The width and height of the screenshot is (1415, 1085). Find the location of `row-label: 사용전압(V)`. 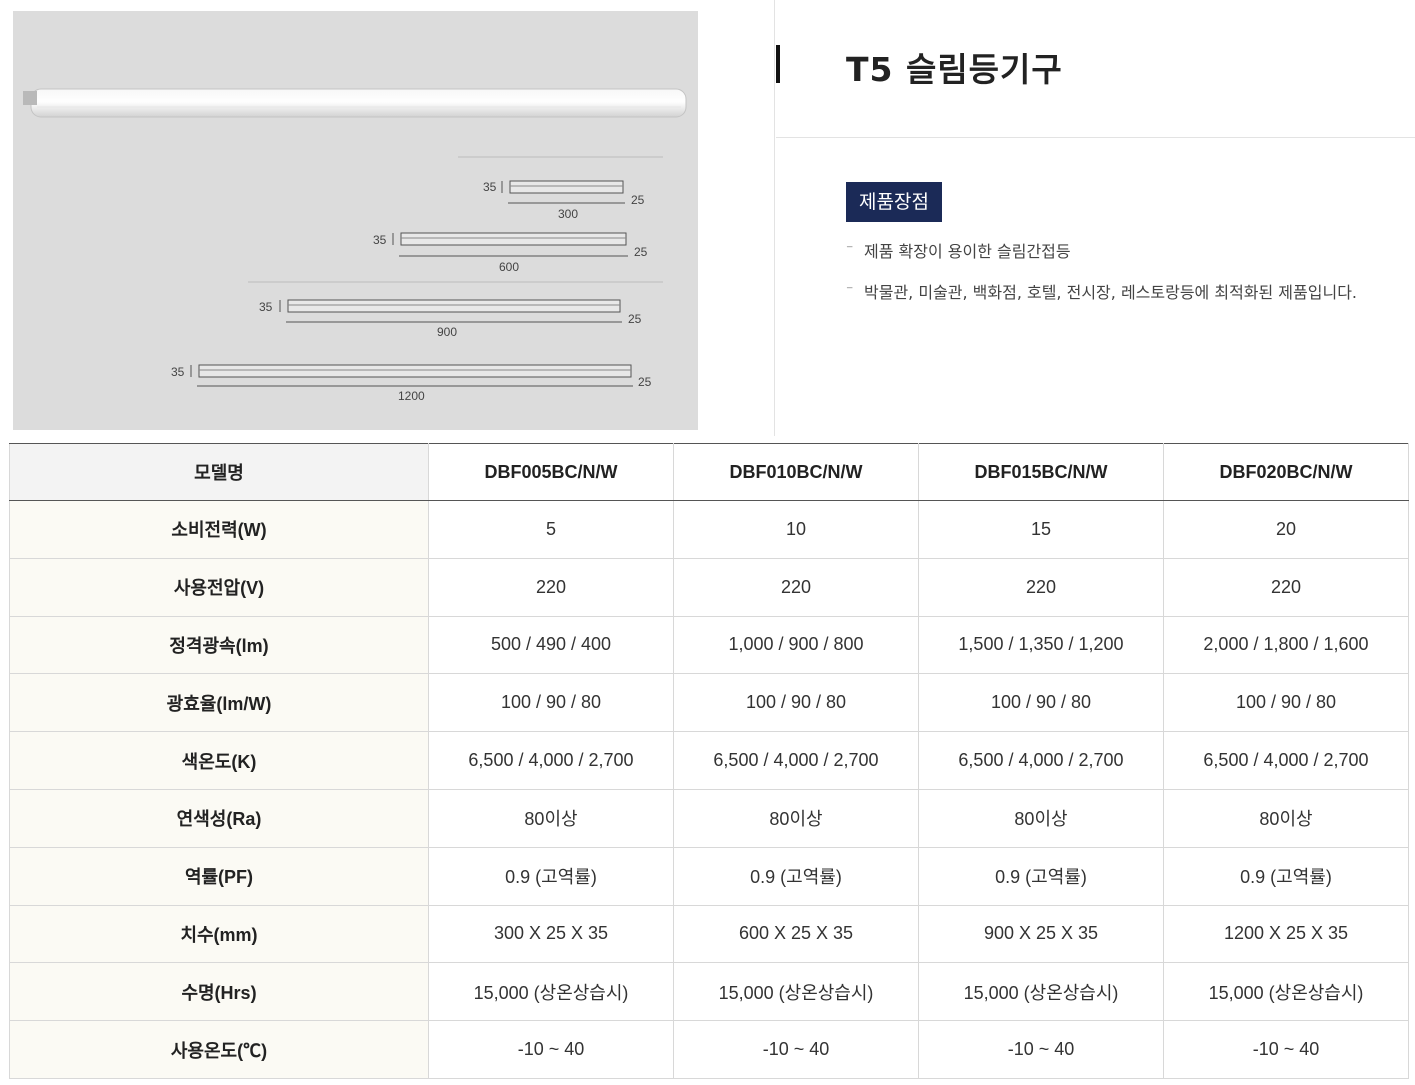

row-label: 사용전압(V) is located at coordinates (219, 587).